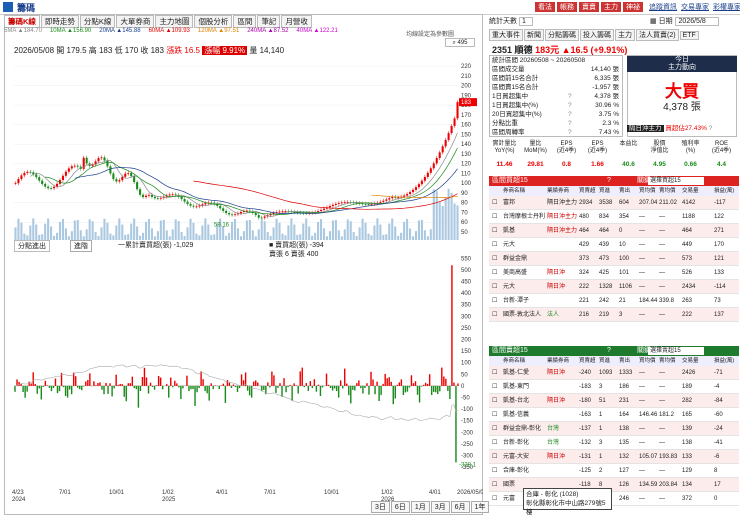 This screenshot has height=517, width=740. What do you see at coordinates (614, 245) in the screenshot?
I see `table-row: ☐元大42943910——449170` at bounding box center [614, 245].